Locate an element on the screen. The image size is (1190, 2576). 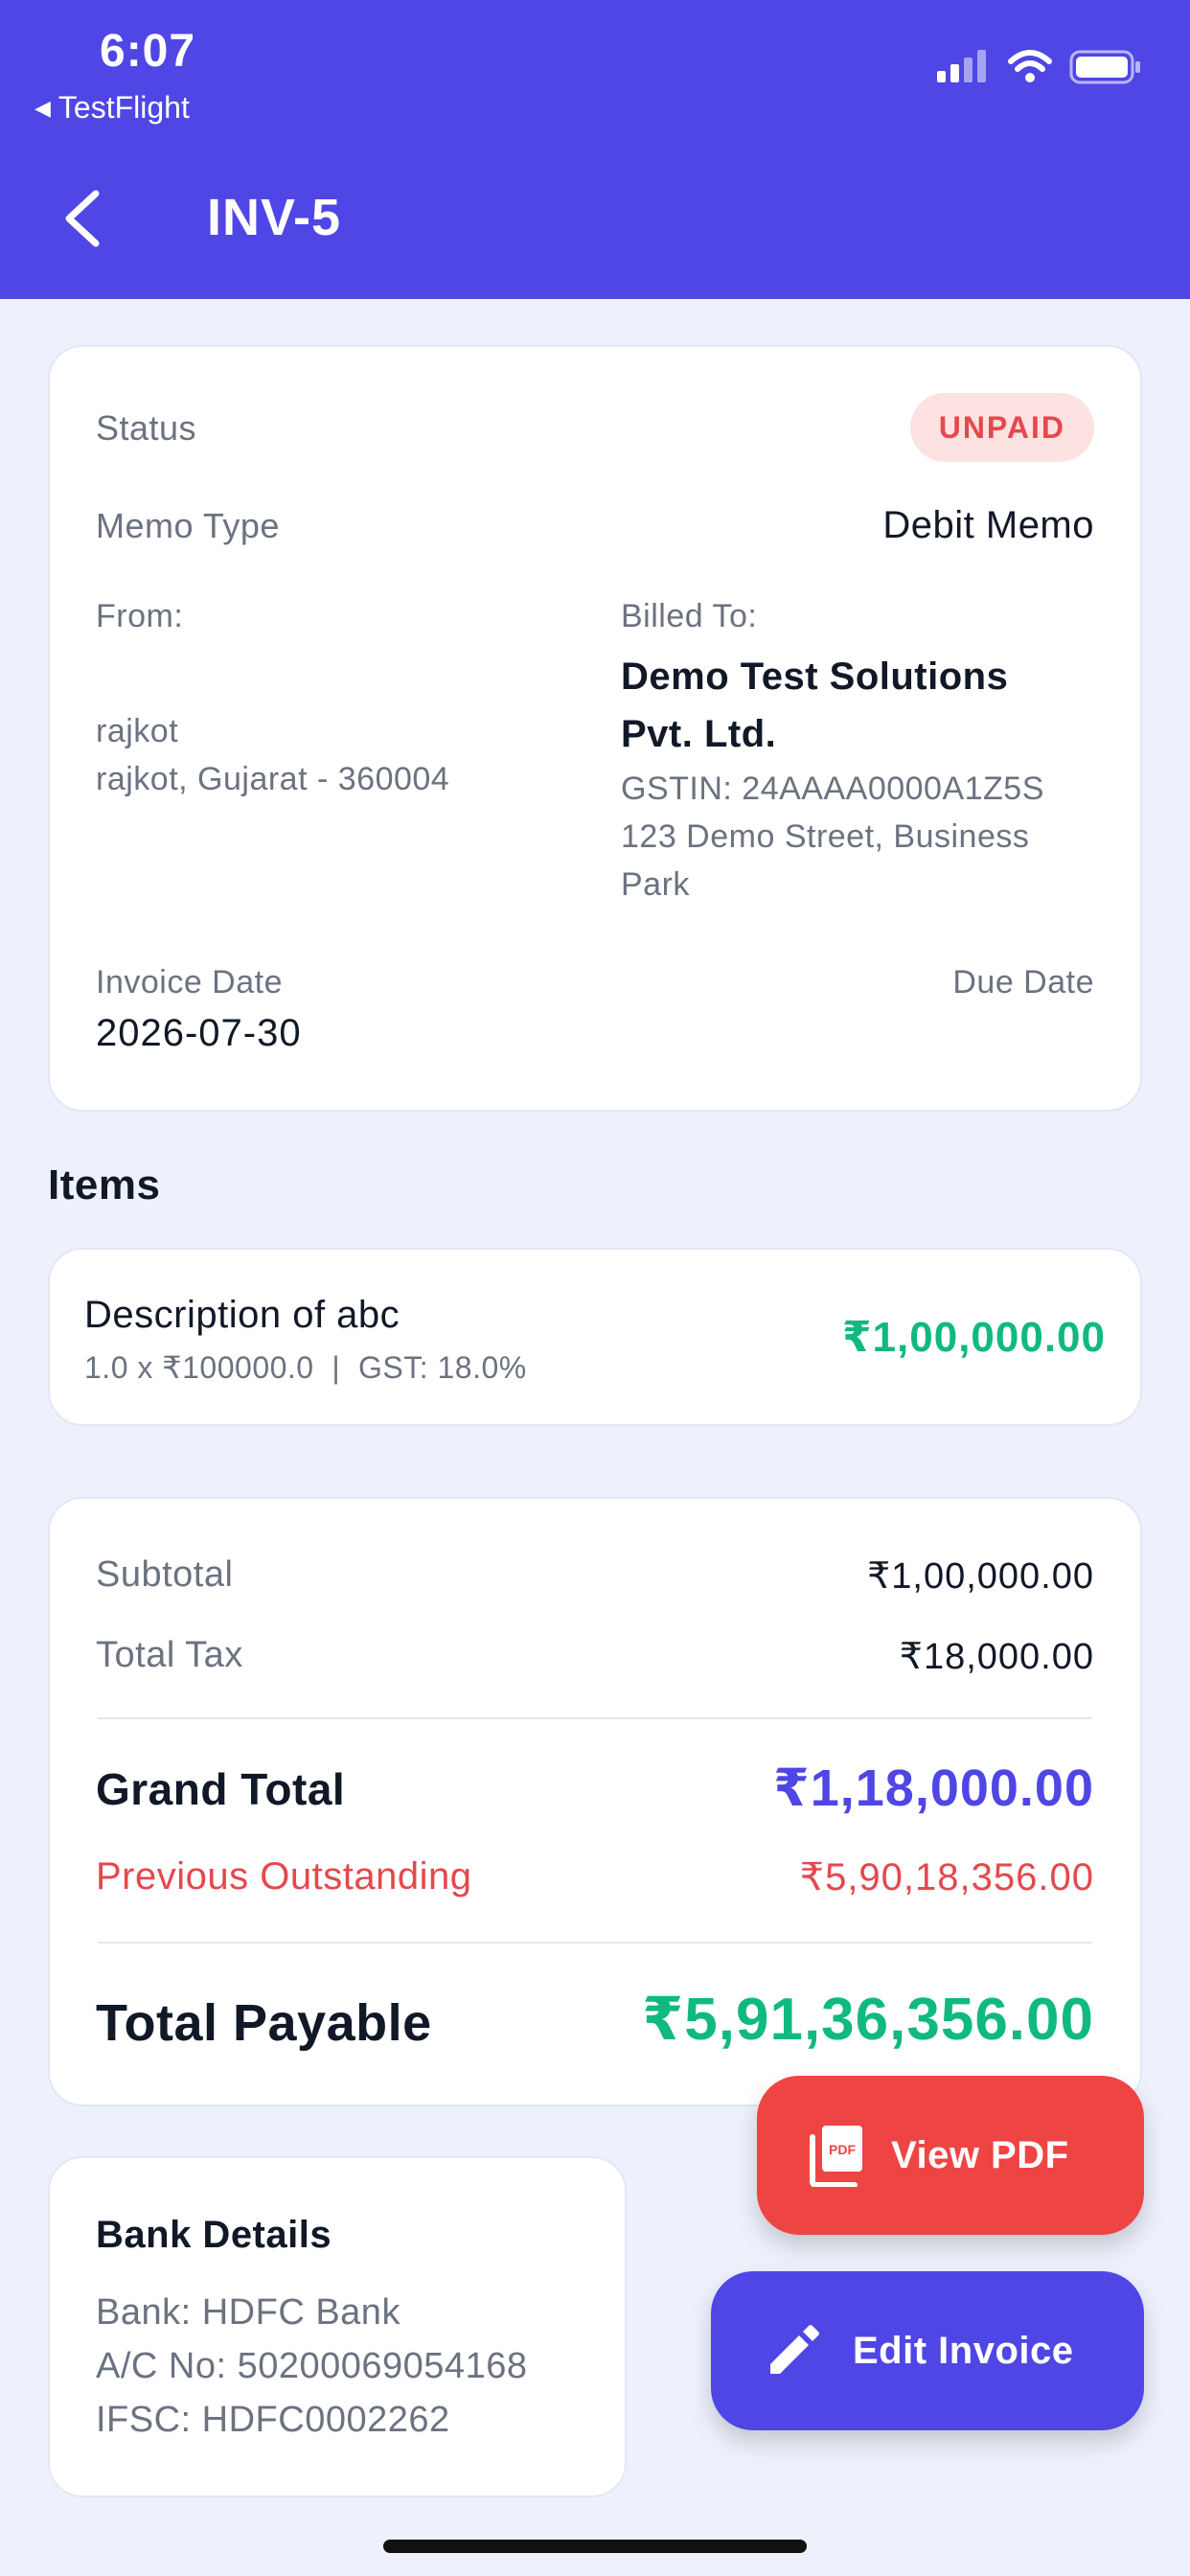
previous-outstanding-value: ₹5,90,18,356.00 is located at coordinates (947, 1877).